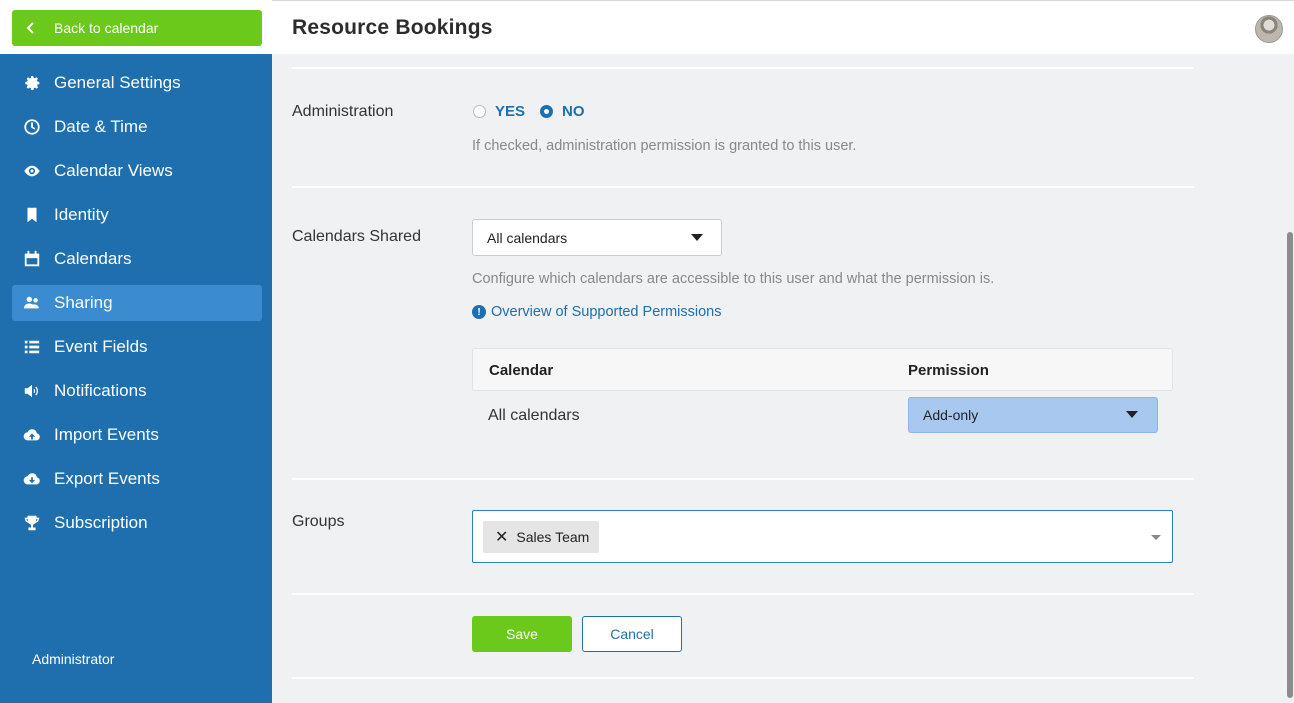  I want to click on administration-yes-radio: YES, so click(499, 111).